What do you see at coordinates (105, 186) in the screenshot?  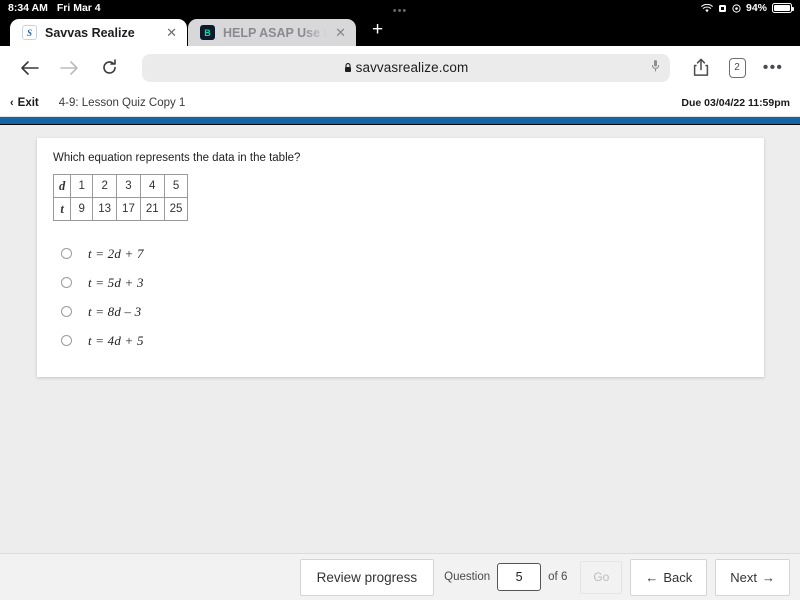 I see `table-cell: 2` at bounding box center [105, 186].